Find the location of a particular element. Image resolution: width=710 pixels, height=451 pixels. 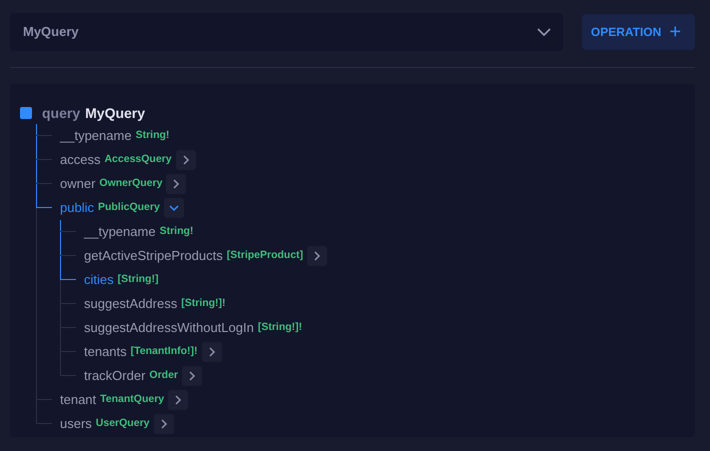

field-type: OwnerQuery is located at coordinates (130, 184).